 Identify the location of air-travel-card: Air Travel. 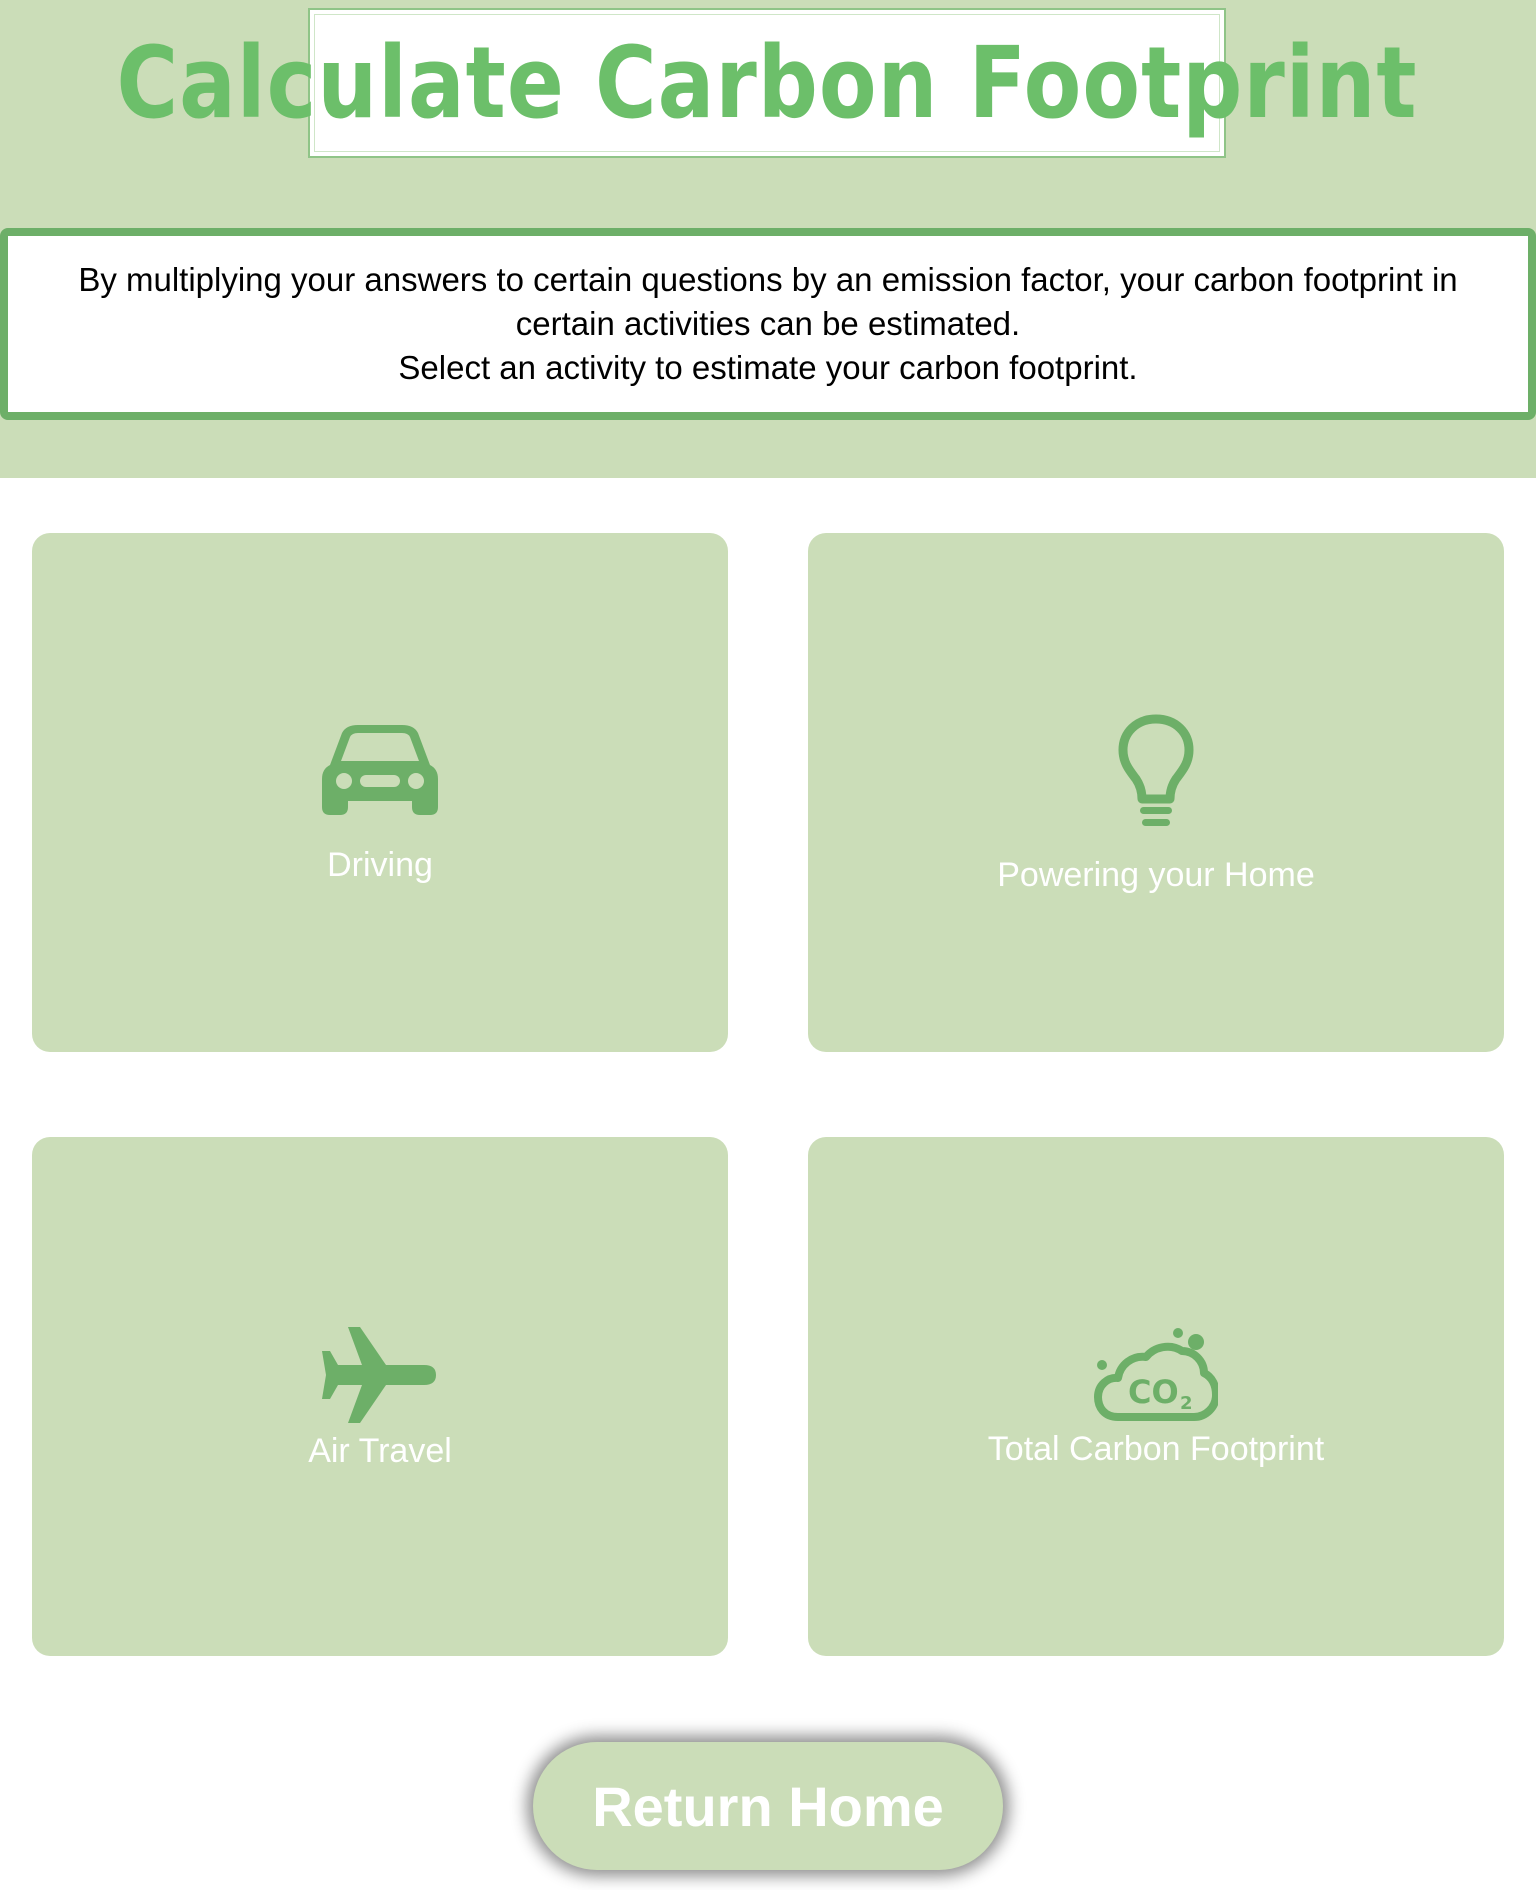
(380, 1396).